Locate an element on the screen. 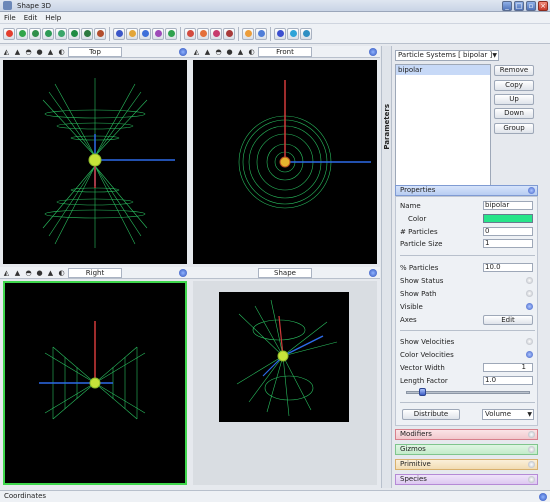 The image size is (550, 502). properties-header: Properties is located at coordinates (466, 190).